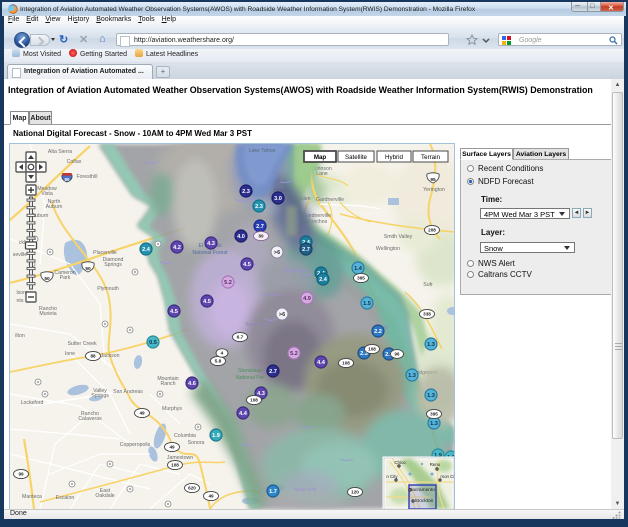 Image resolution: width=628 pixels, height=527 pixels. Describe the element at coordinates (104, 496) in the screenshot. I see `svg-text: Oakdale` at that location.